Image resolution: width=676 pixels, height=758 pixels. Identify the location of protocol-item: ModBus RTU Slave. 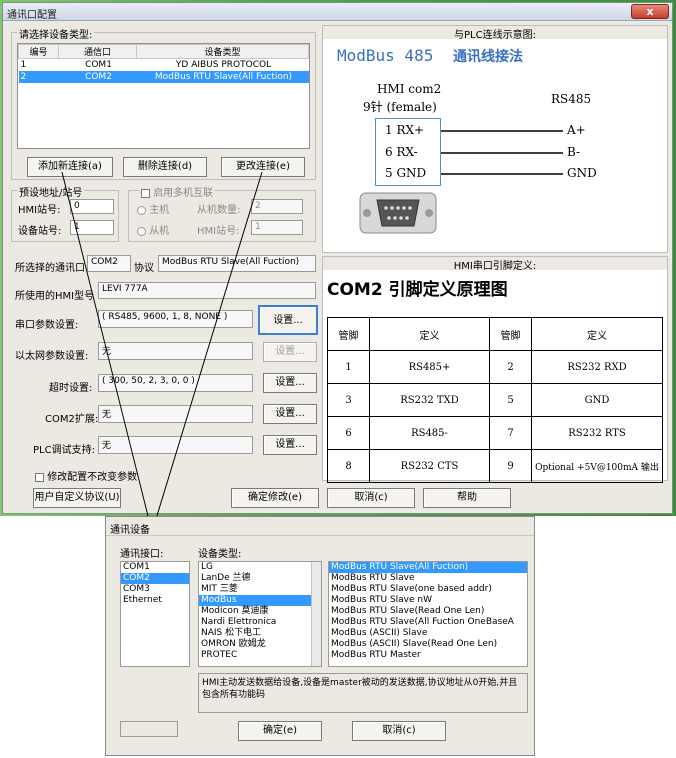
(428, 578).